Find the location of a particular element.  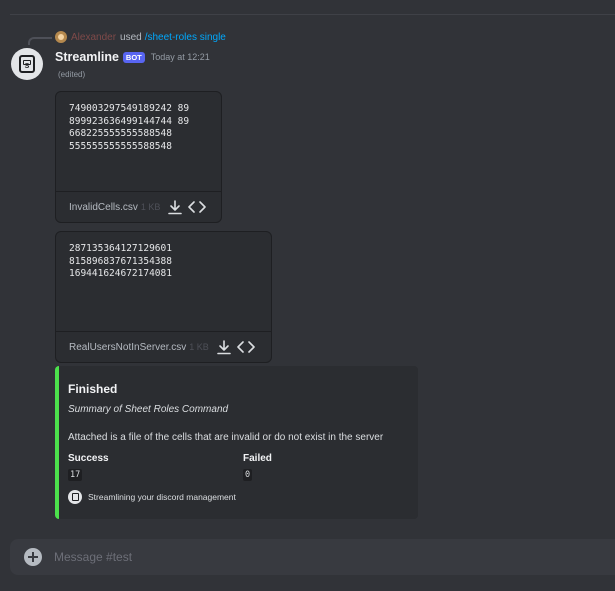

embed-footer-text: Streamlining your discord management is located at coordinates (162, 497).